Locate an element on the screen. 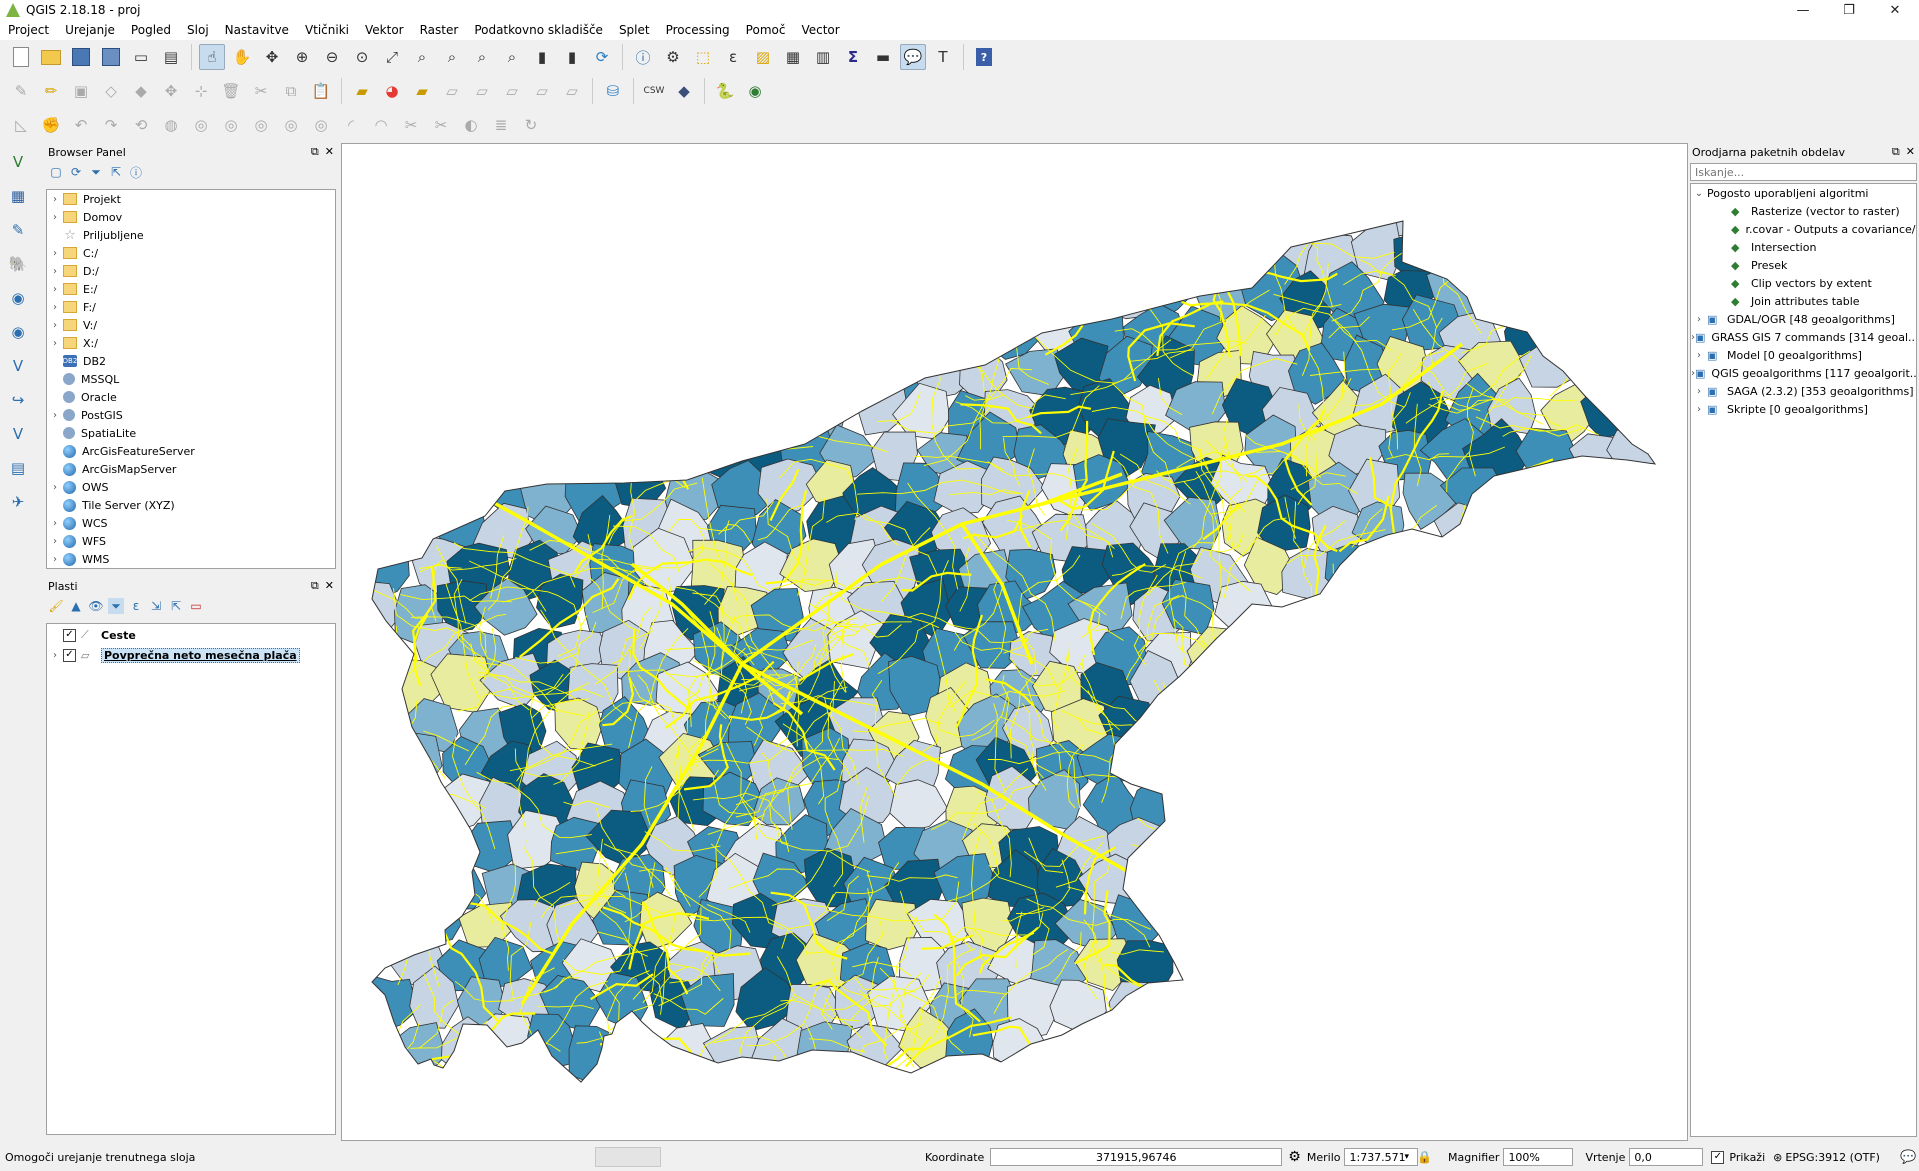 The height and width of the screenshot is (1171, 1919). db-manager-icon: ⛁ is located at coordinates (613, 91).